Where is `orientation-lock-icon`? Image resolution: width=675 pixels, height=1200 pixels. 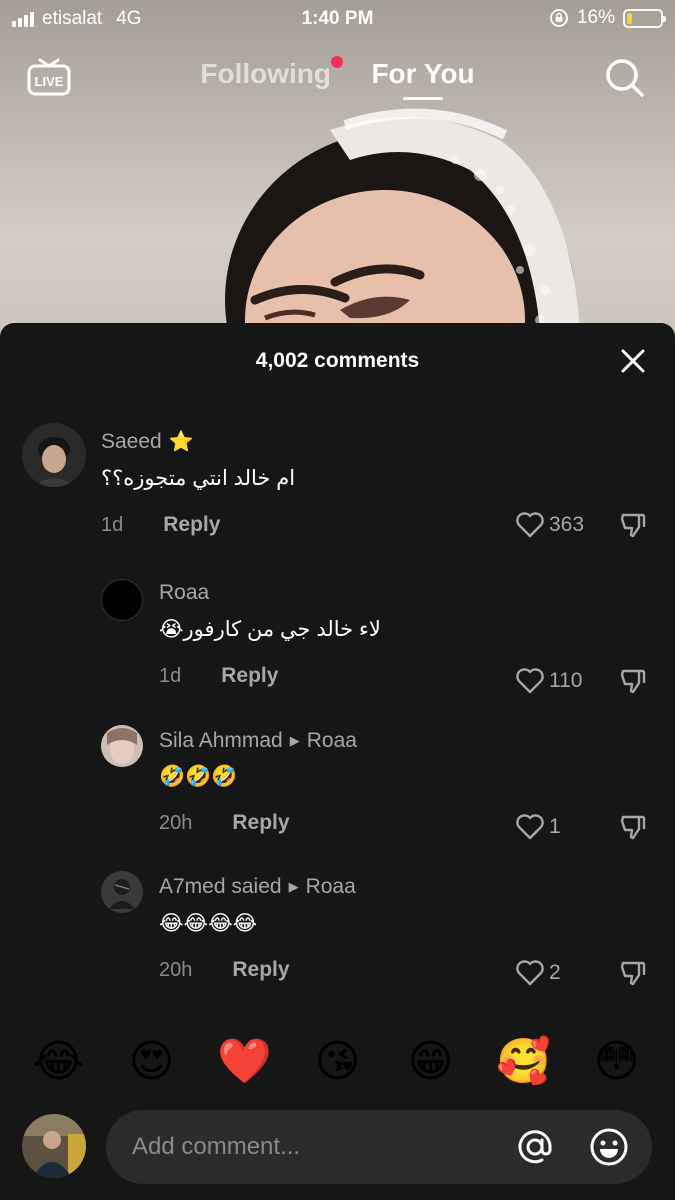
orientation-lock-icon is located at coordinates (559, 18).